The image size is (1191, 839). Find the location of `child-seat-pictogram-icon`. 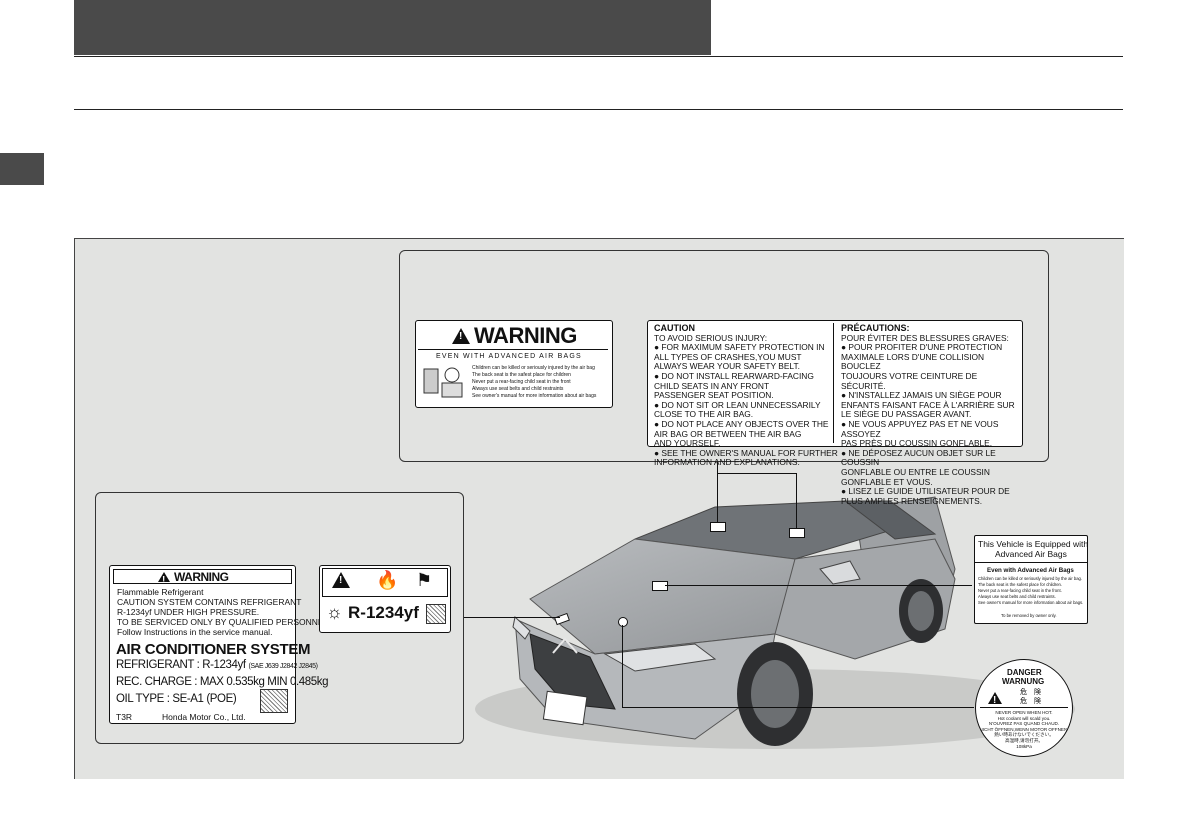

child-seat-pictogram-icon is located at coordinates (443, 382).